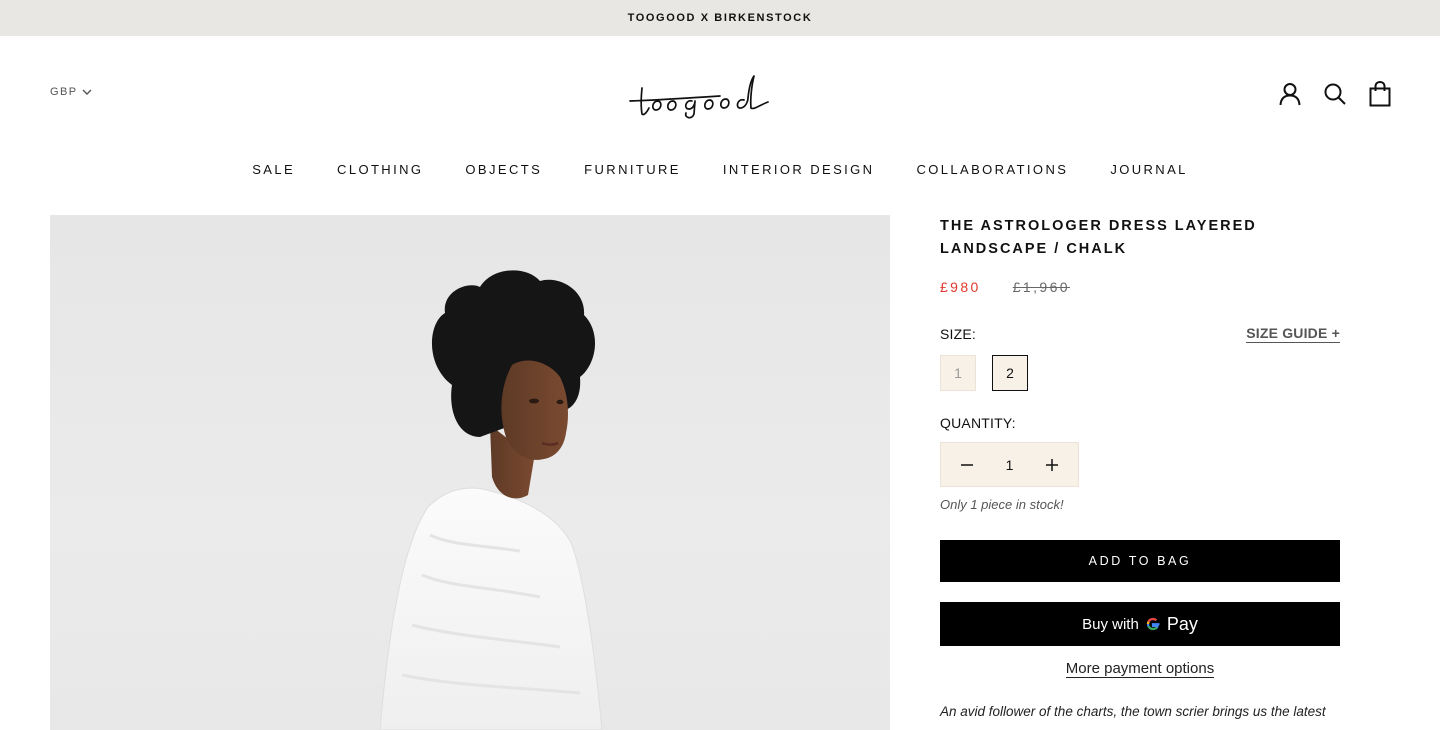  I want to click on more-payment-options: More payment options, so click(1140, 669).